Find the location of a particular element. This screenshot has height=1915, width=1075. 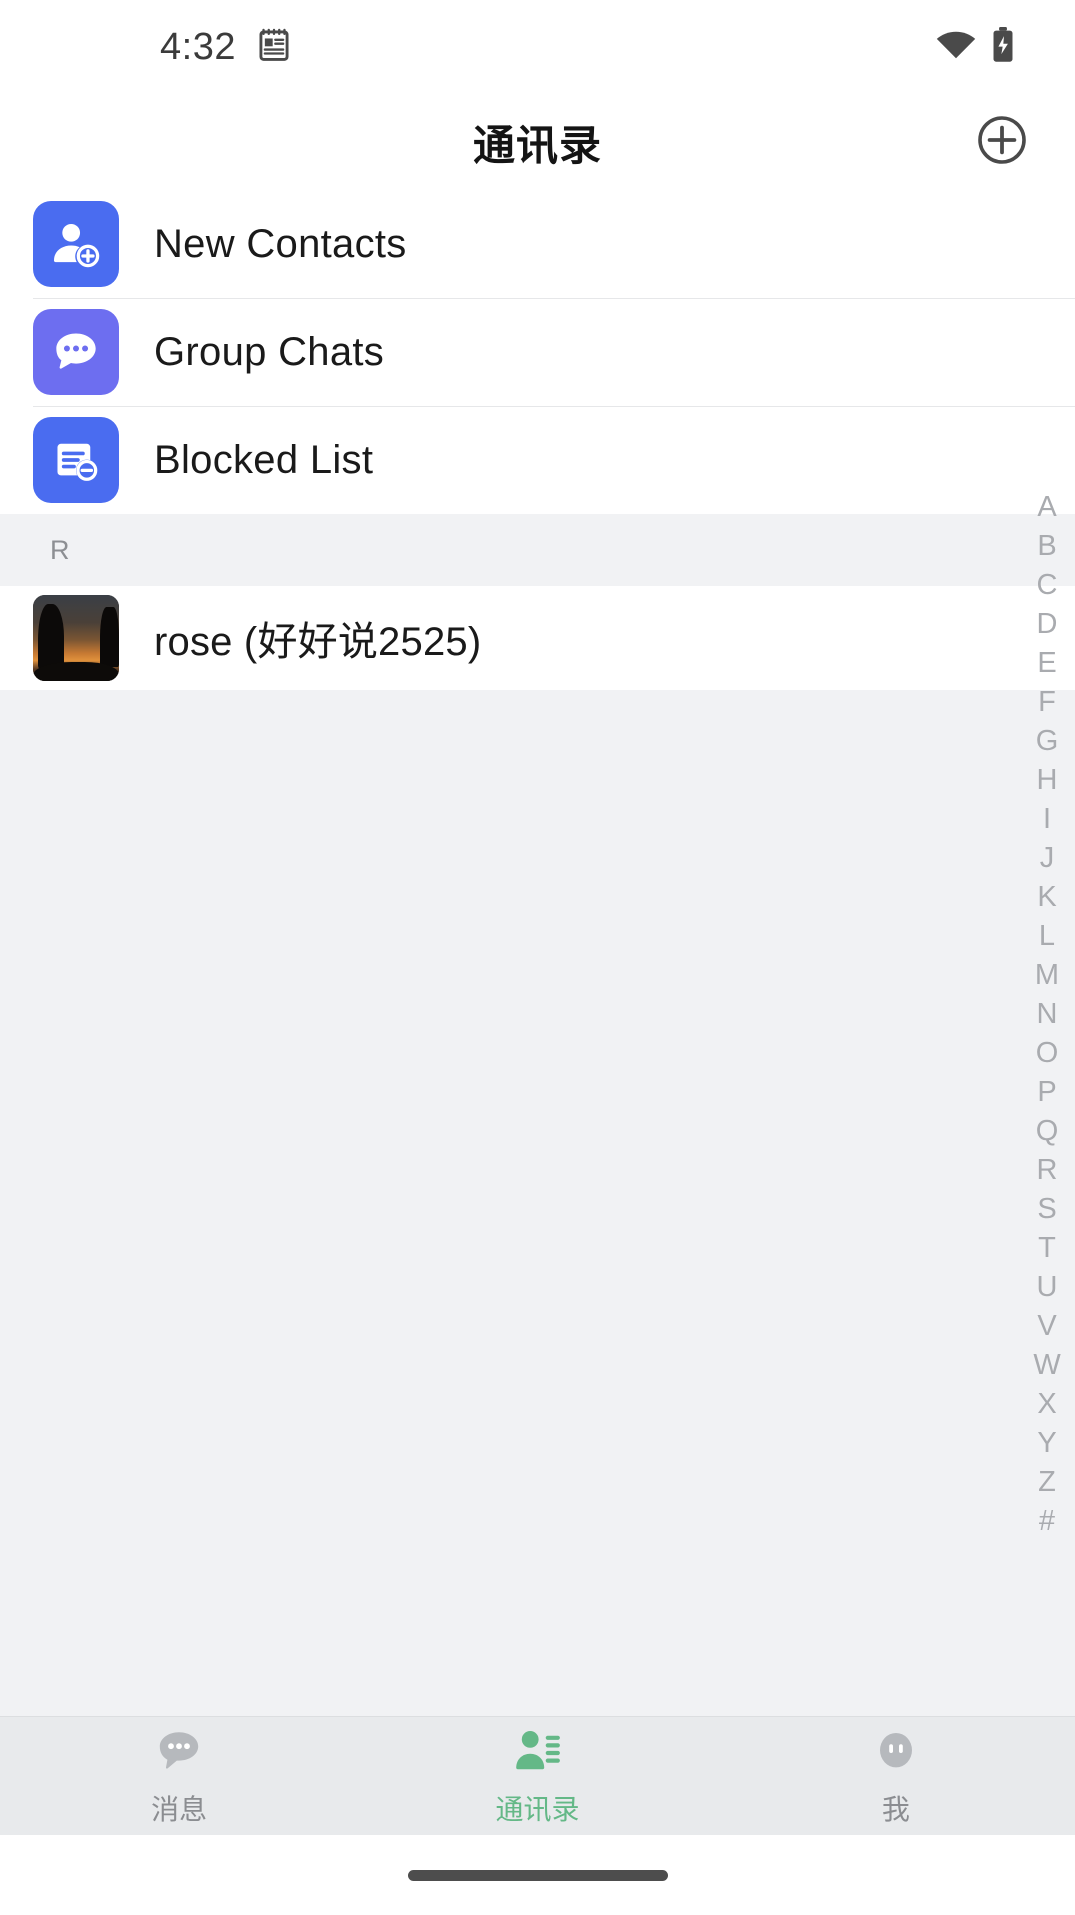

page-title: 通讯录 is located at coordinates (537, 145).